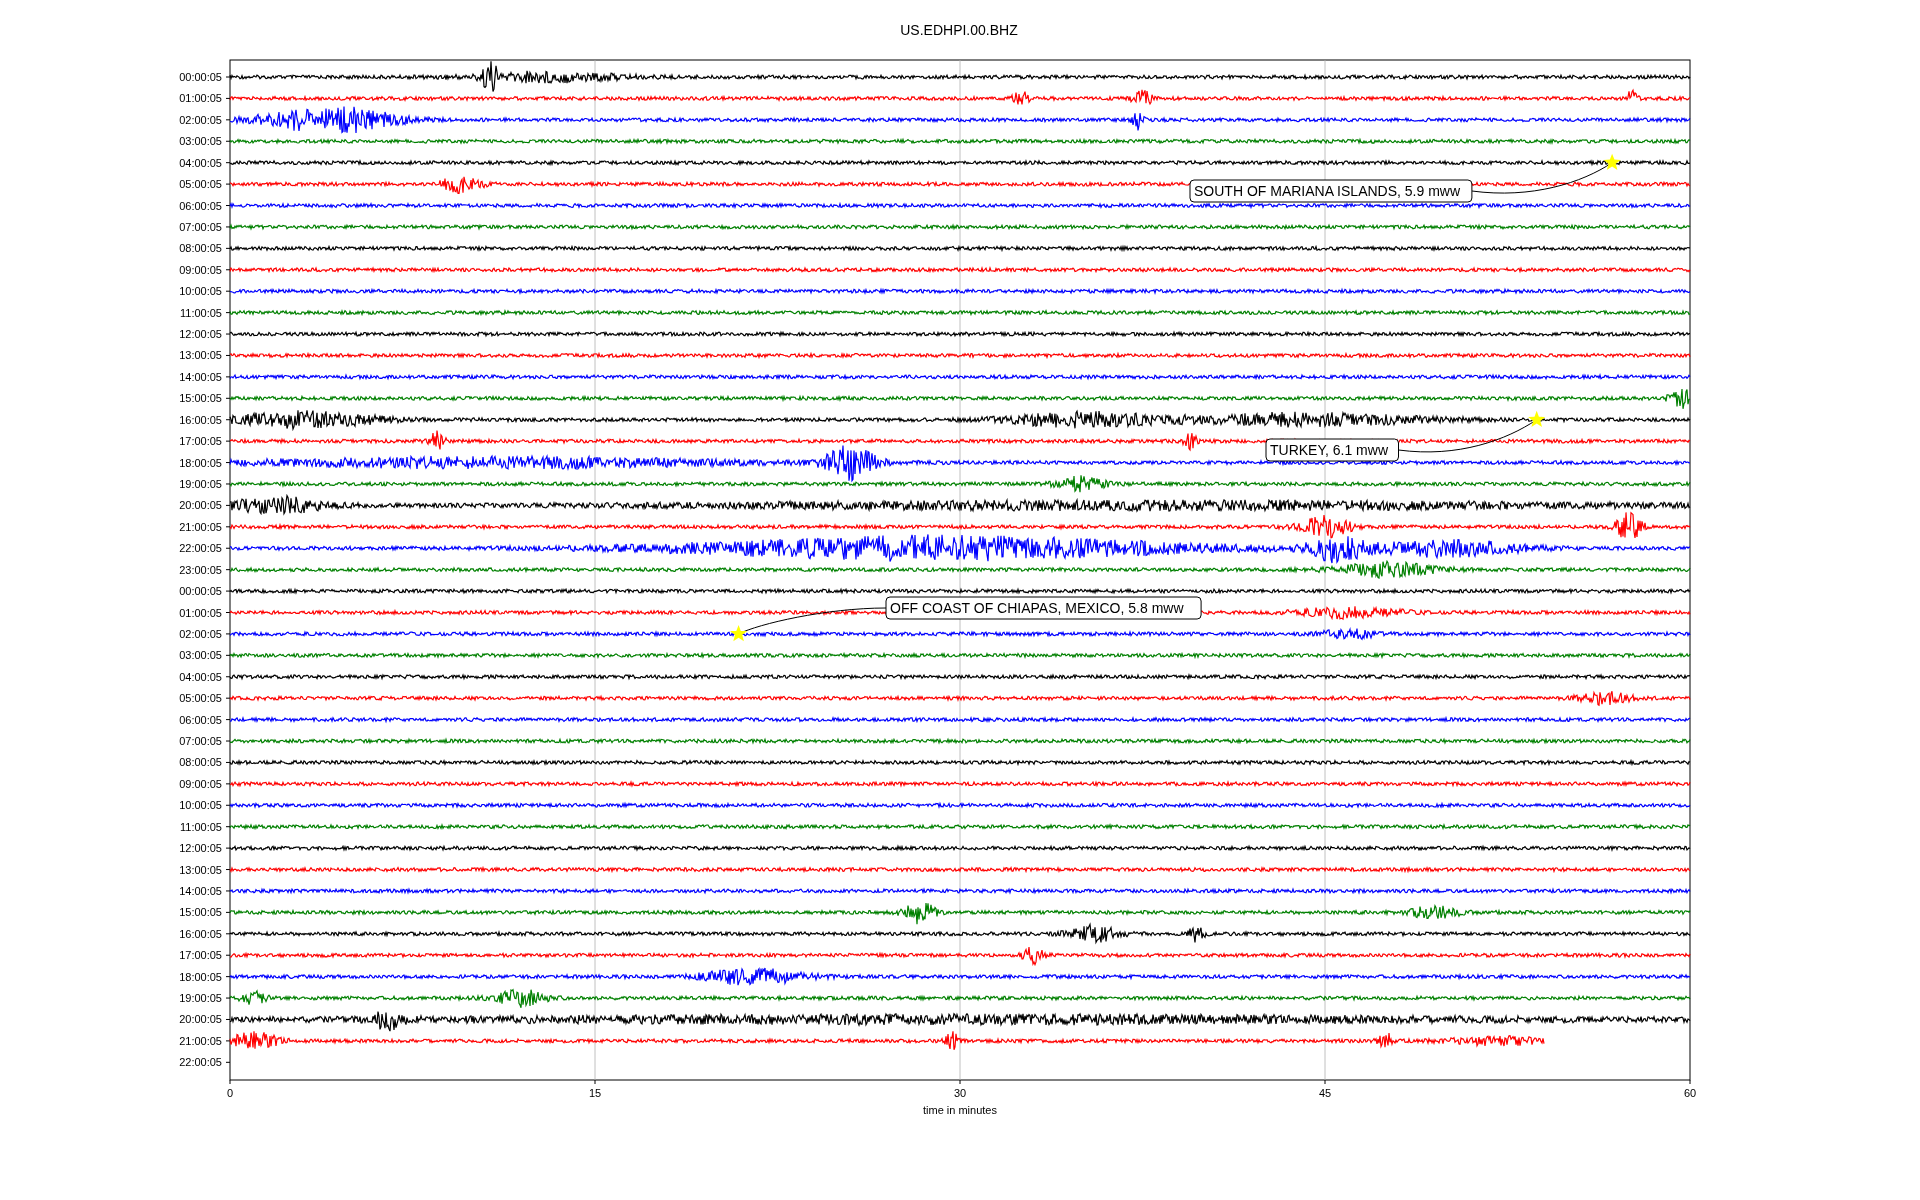 The image size is (1920, 1200). I want to click on chart-title: US.EDHPI.00.BHZ, so click(959, 30).